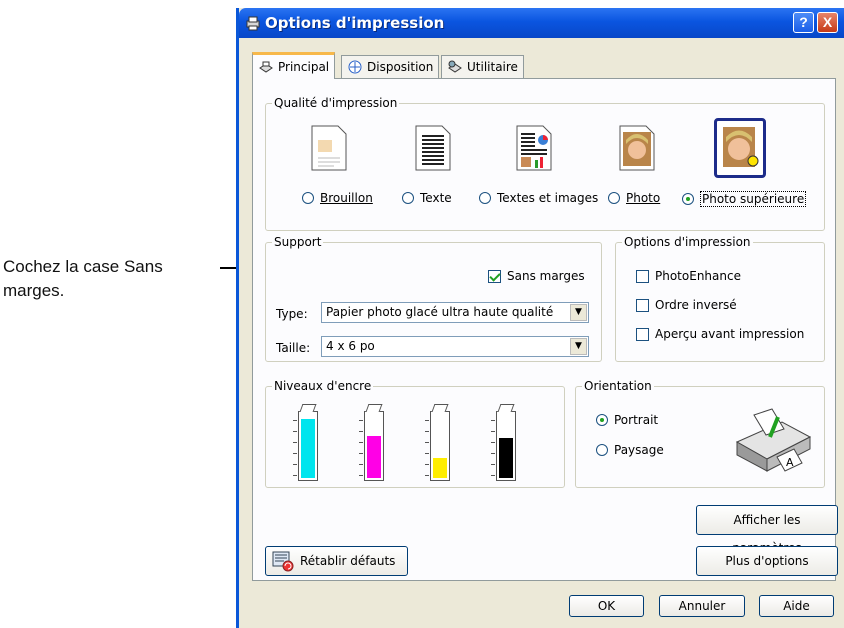 This screenshot has height=628, width=844. What do you see at coordinates (698, 276) in the screenshot?
I see `photoenhance-label: PhotoEnhance` at bounding box center [698, 276].